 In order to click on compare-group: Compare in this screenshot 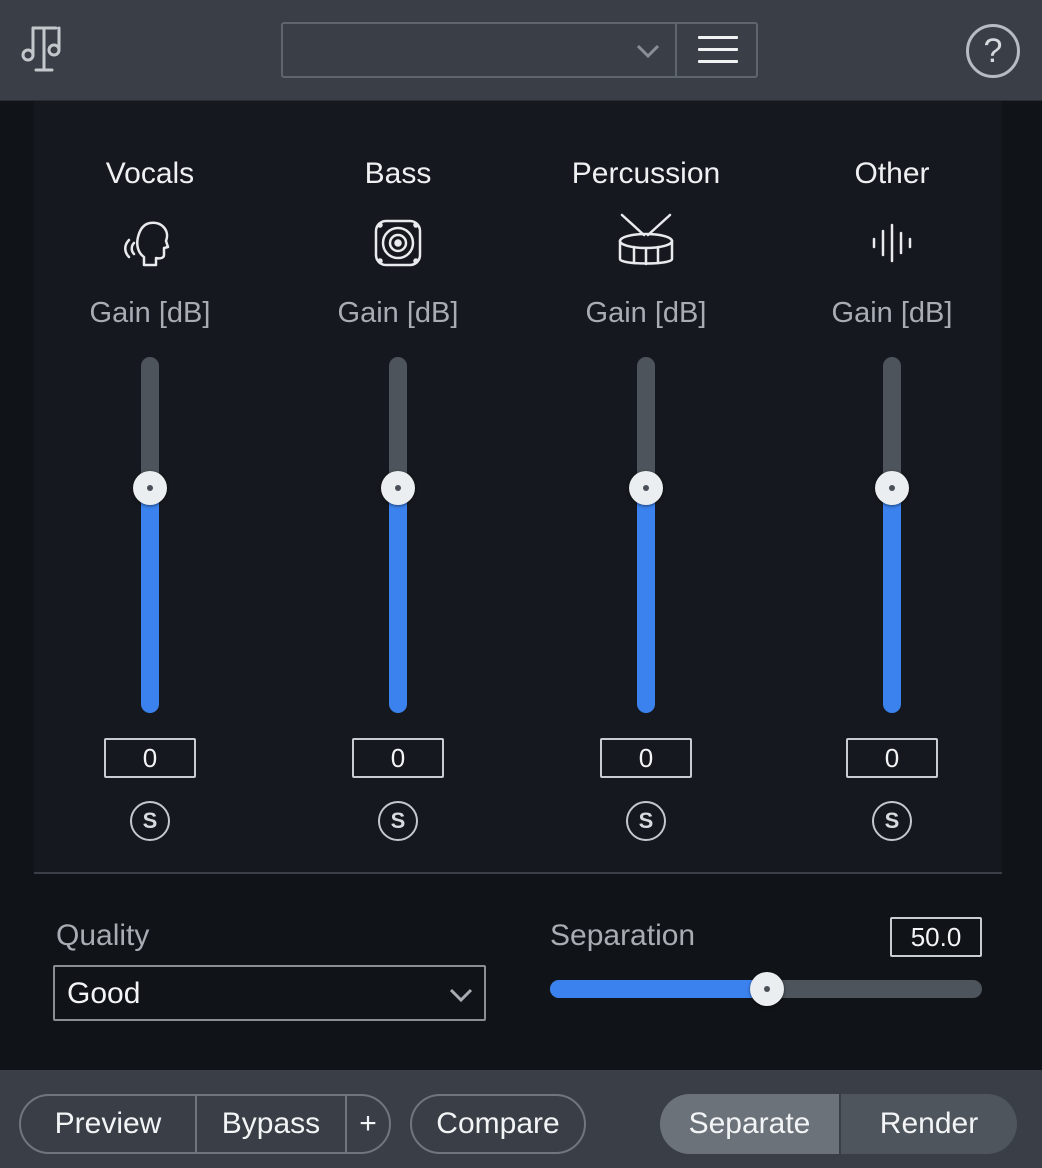, I will do `click(498, 1124)`.